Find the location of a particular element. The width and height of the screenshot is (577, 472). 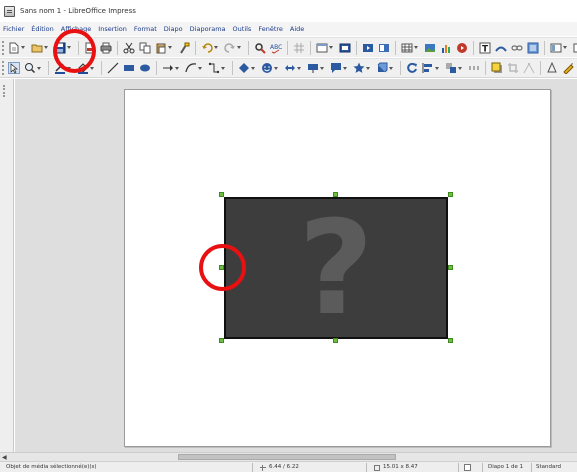

align-icon is located at coordinates (427, 68).